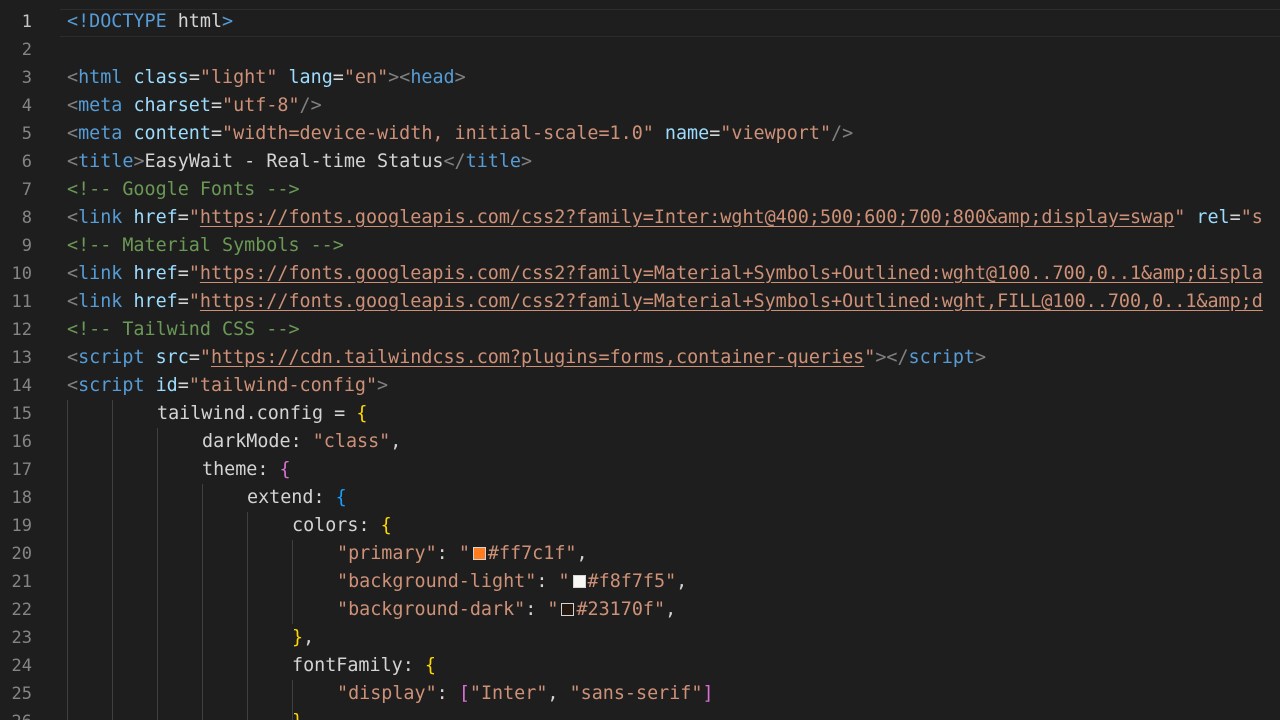 This screenshot has width=1280, height=720. I want to click on attr-value: "s, so click(1251, 217).